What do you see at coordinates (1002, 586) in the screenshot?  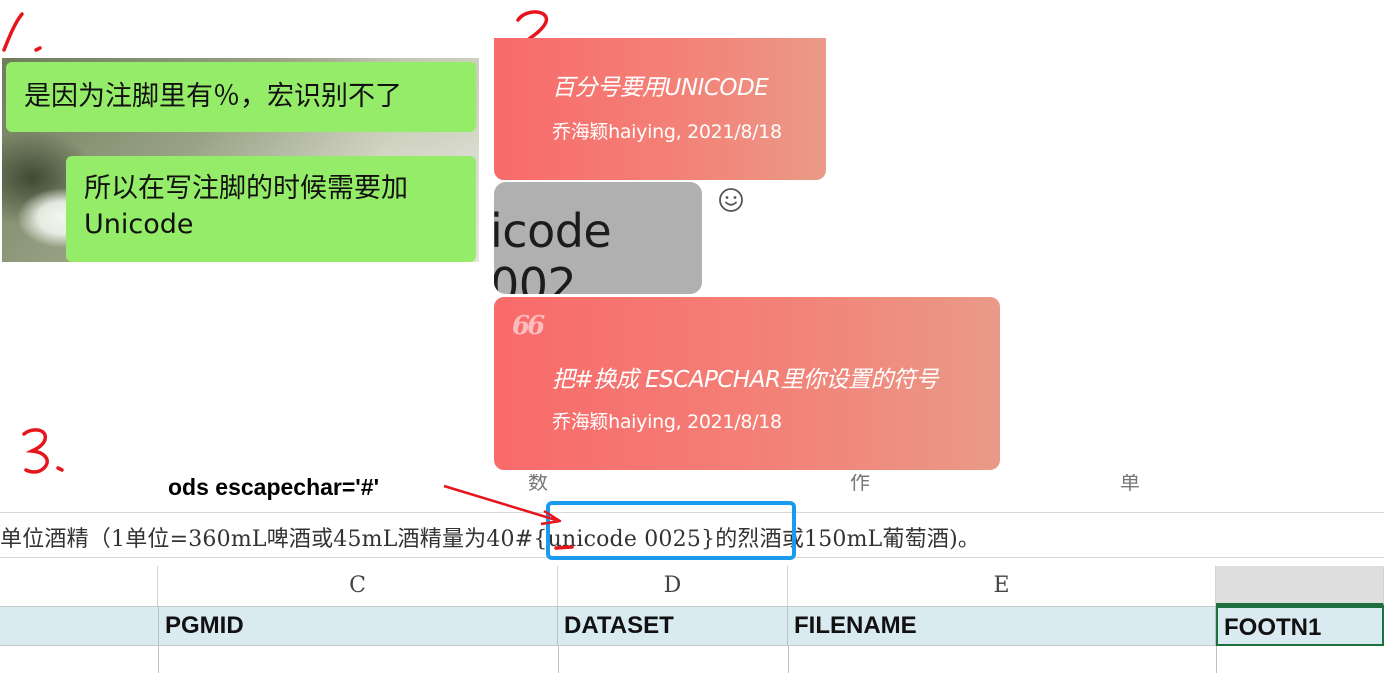 I see `column-header-e: E` at bounding box center [1002, 586].